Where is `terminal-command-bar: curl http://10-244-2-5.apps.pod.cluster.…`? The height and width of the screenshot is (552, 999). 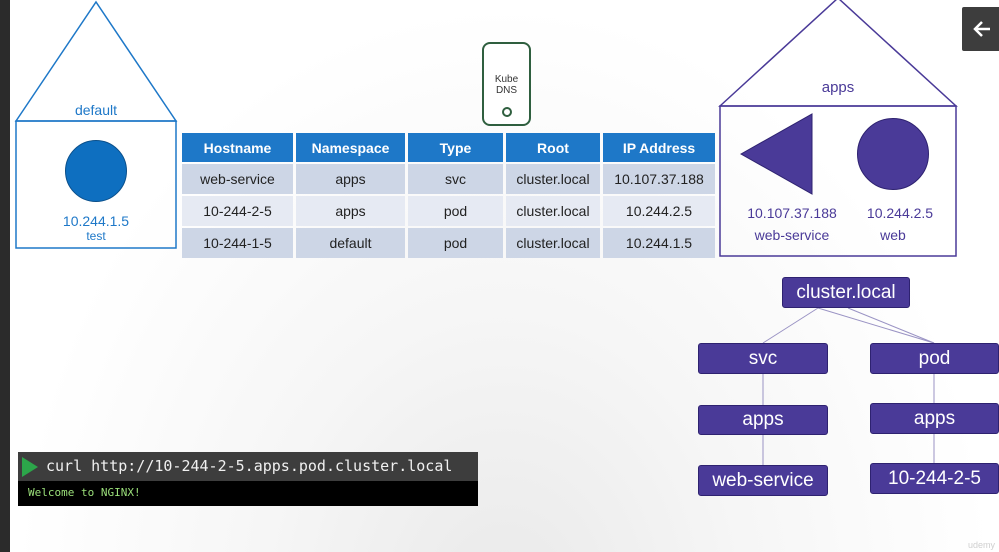
terminal-command-bar: curl http://10-244-2-5.apps.pod.cluster.… is located at coordinates (248, 466).